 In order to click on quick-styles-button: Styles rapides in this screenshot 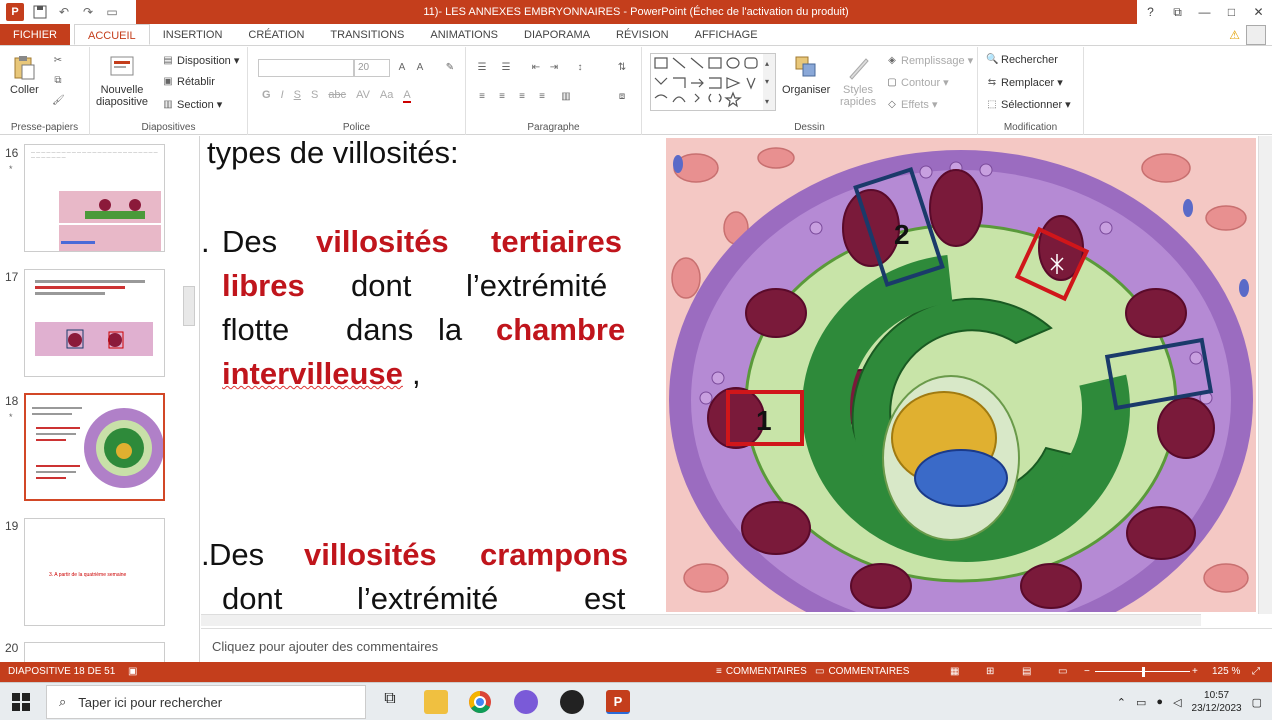, I will do `click(858, 80)`.